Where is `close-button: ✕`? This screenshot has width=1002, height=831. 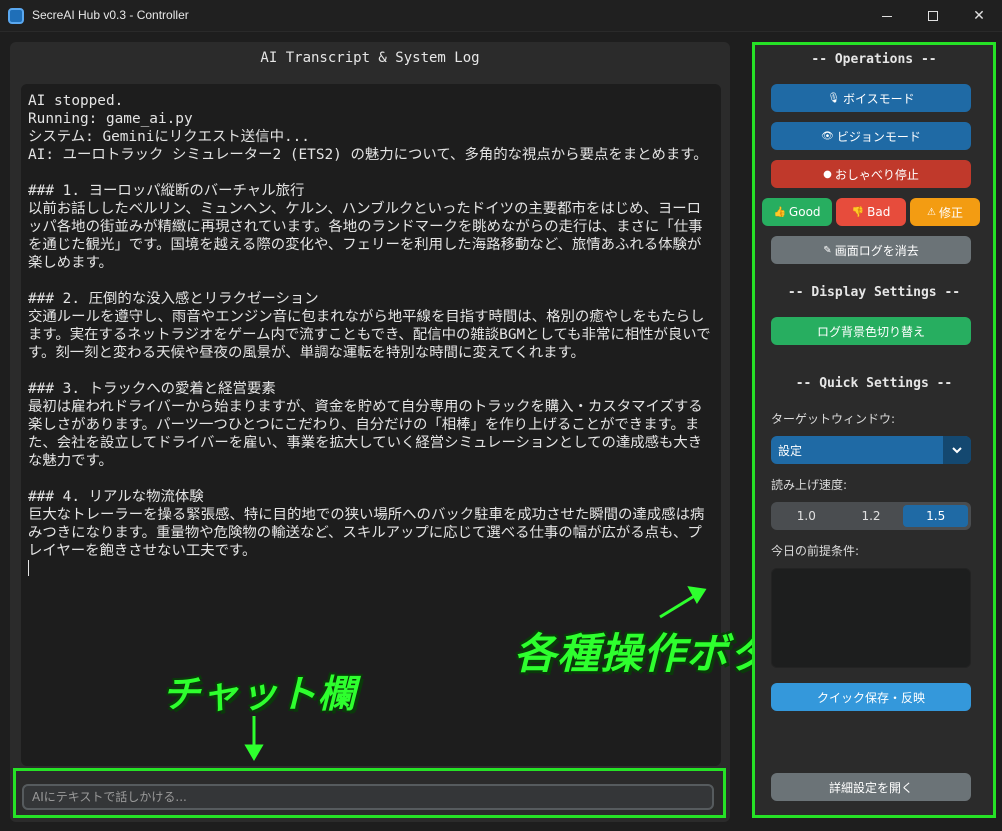 close-button: ✕ is located at coordinates (979, 16).